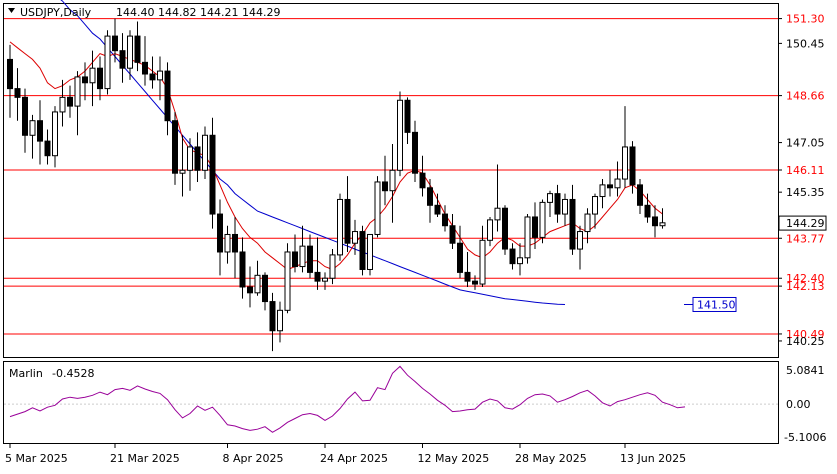  I want to click on y-tick-label: 145.35, so click(805, 192).